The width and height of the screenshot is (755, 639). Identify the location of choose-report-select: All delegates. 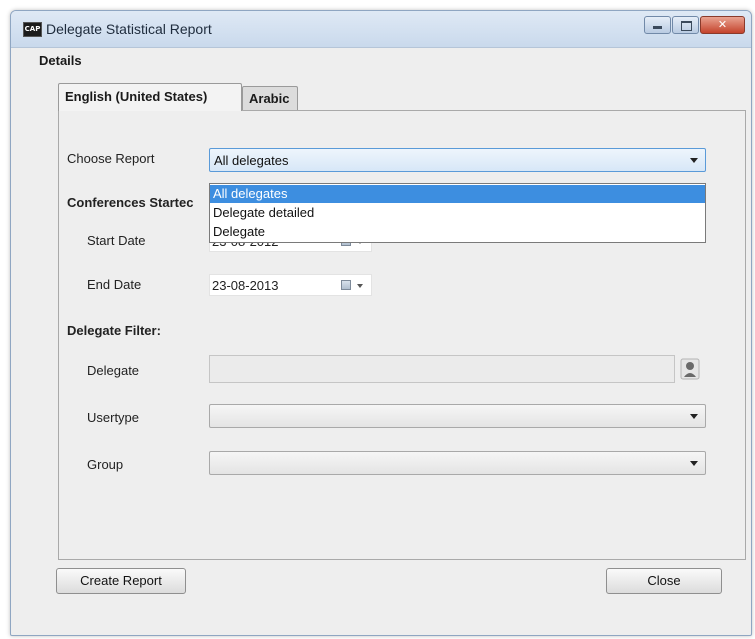
(457, 160).